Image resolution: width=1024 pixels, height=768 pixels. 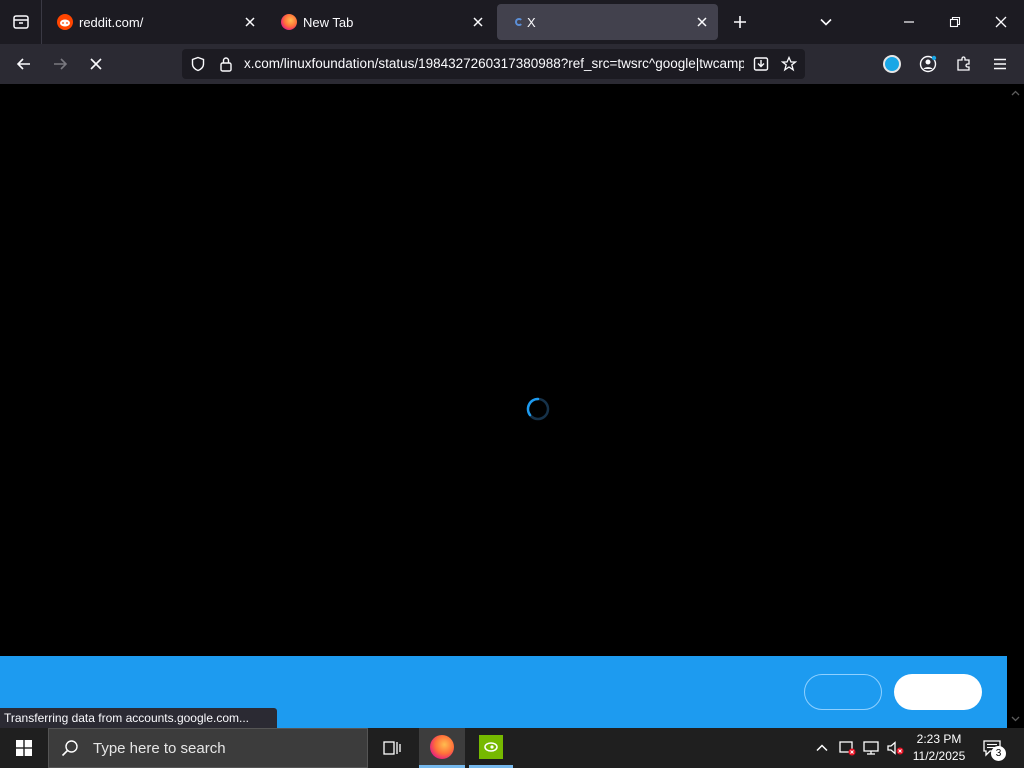 What do you see at coordinates (998, 753) in the screenshot?
I see `notification-count-badge: 3` at bounding box center [998, 753].